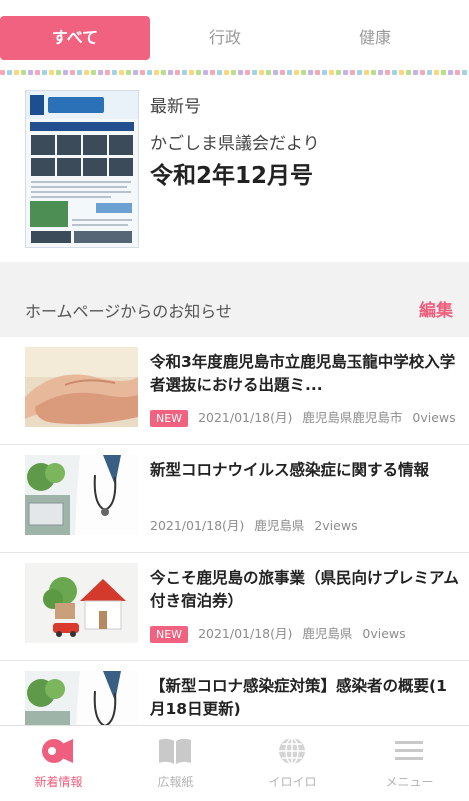  Describe the element at coordinates (298, 697) in the screenshot. I see `item-title: 【新型コロナ感染症対策】感染者の概要(1月18日更新)` at that location.